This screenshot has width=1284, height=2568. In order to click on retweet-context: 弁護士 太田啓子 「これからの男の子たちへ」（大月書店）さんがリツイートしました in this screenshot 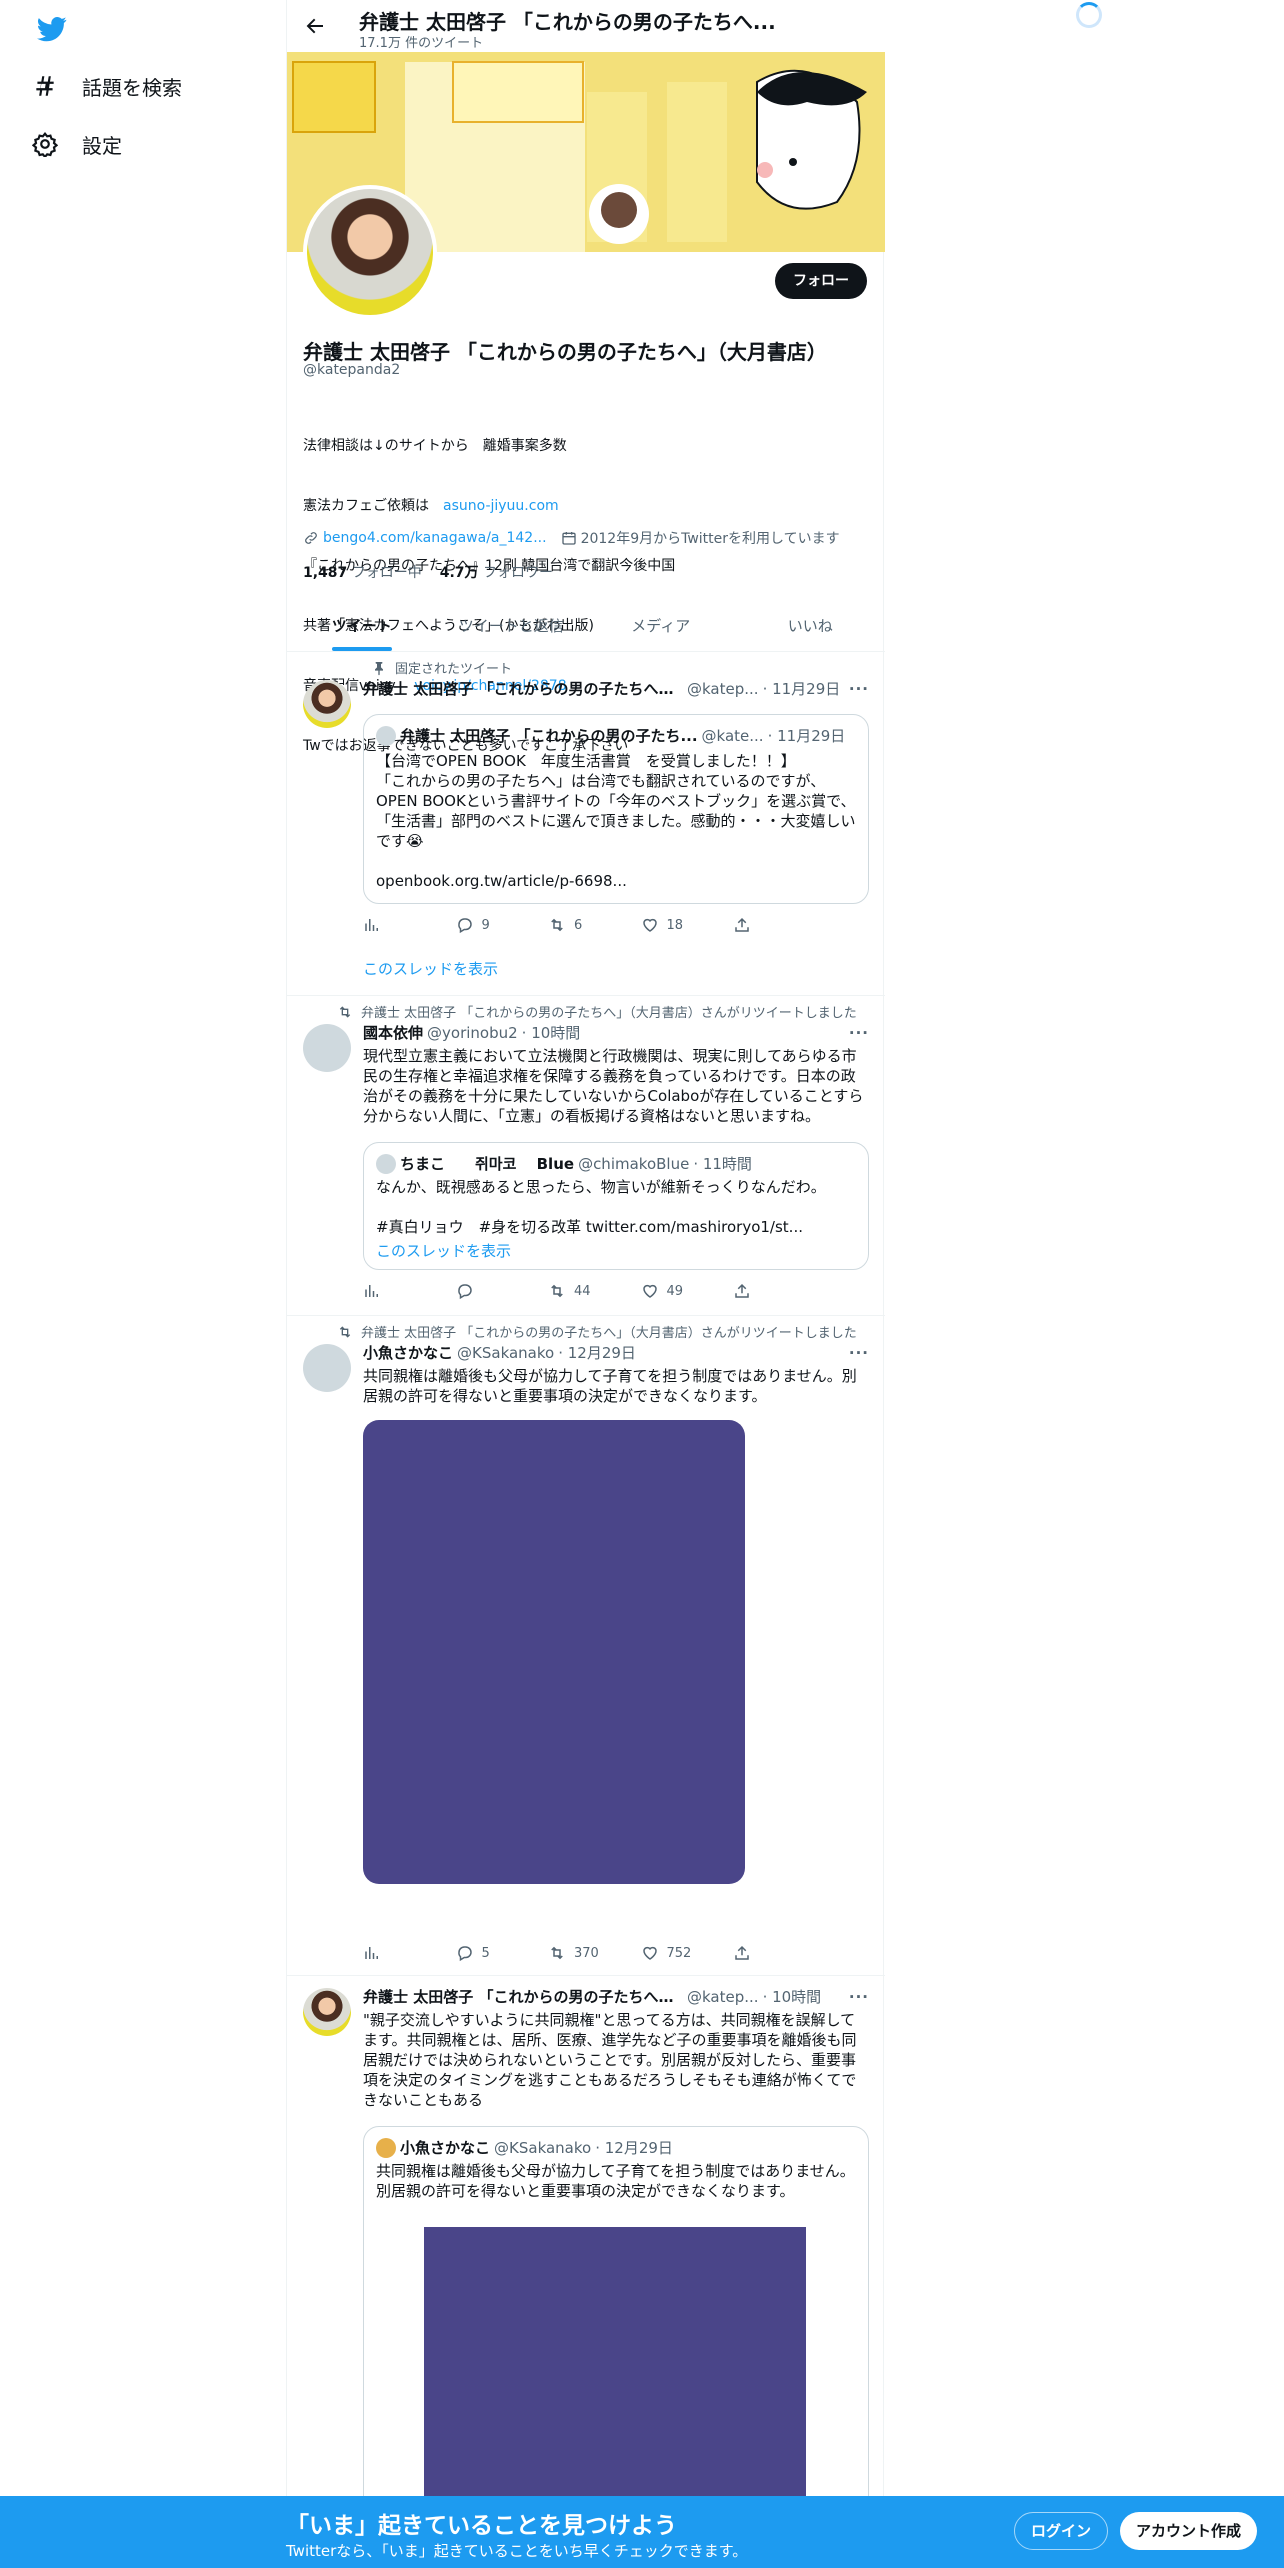, I will do `click(596, 1331)`.